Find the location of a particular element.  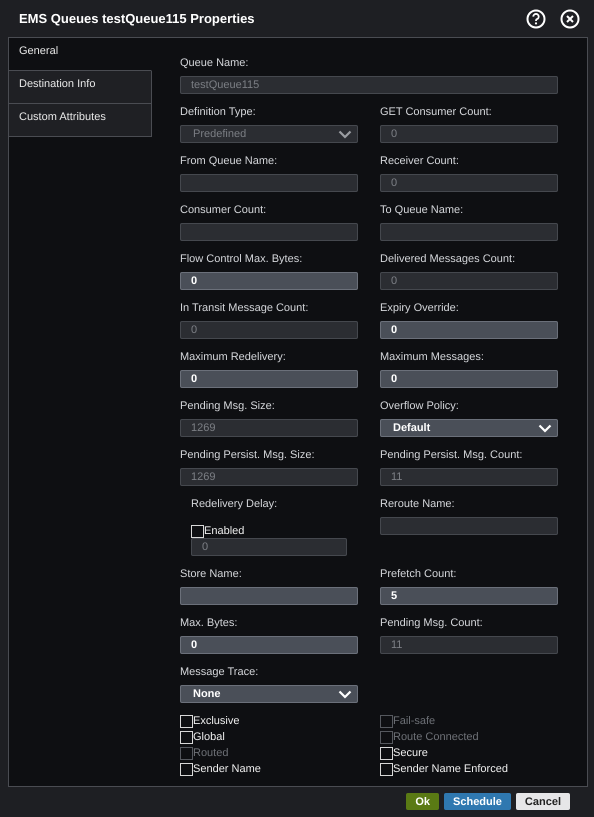

field-label: In Transit Message Count: is located at coordinates (245, 308).